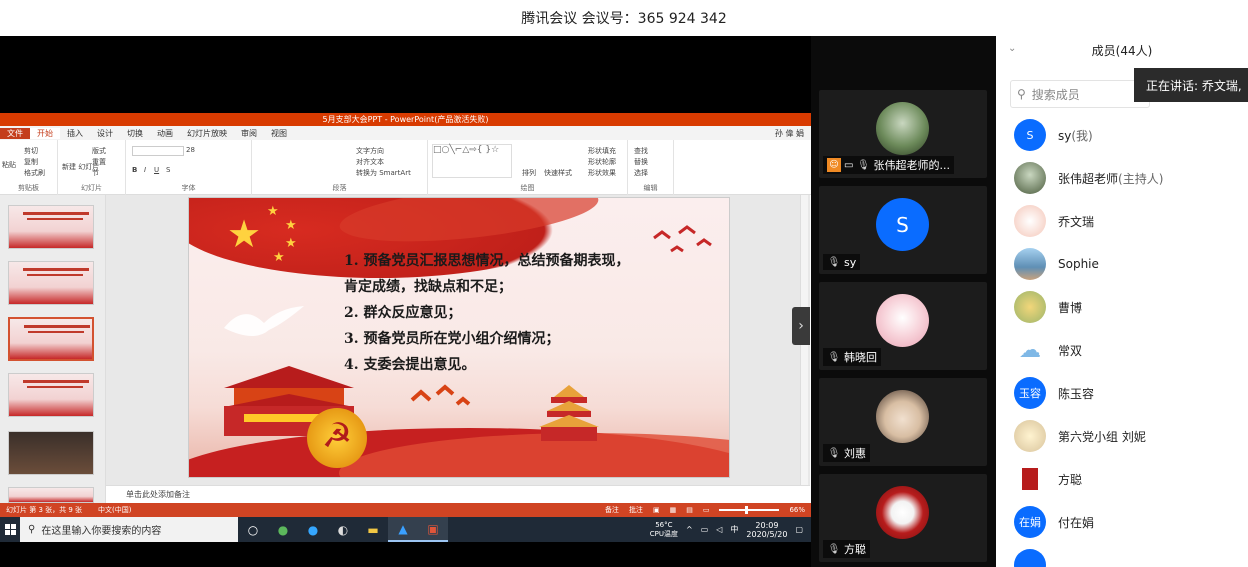 Image resolution: width=1248 pixels, height=567 pixels. Describe the element at coordinates (433, 529) in the screenshot. I see `powerpoint-icon: ▣` at that location.